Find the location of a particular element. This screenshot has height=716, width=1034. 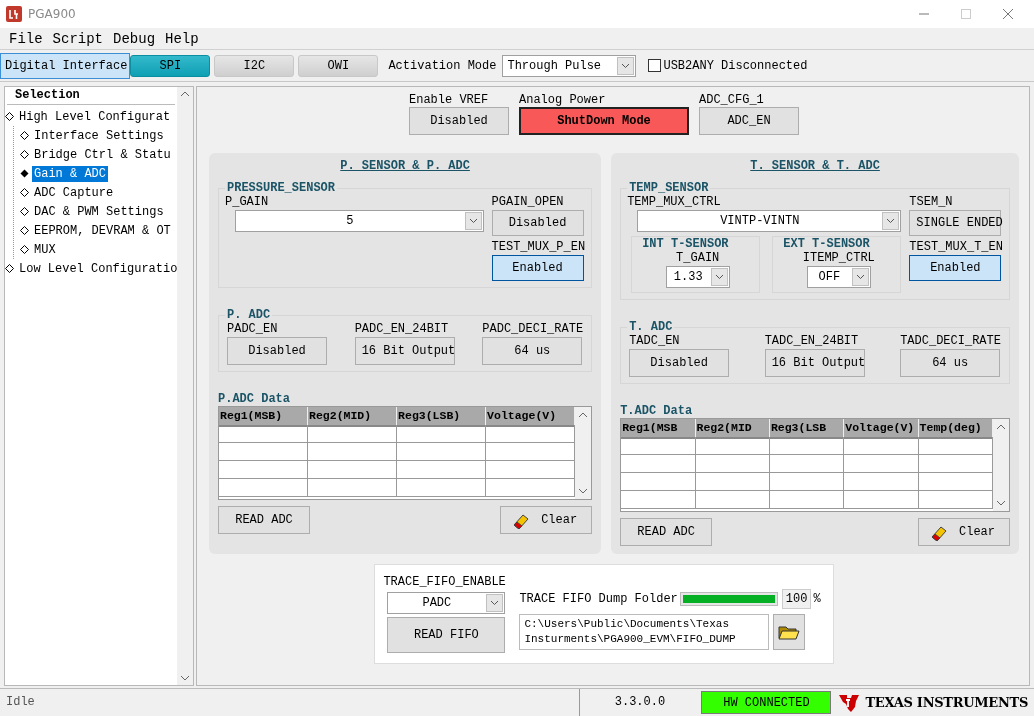

activation-mode-label: Activation Mode is located at coordinates (442, 65).